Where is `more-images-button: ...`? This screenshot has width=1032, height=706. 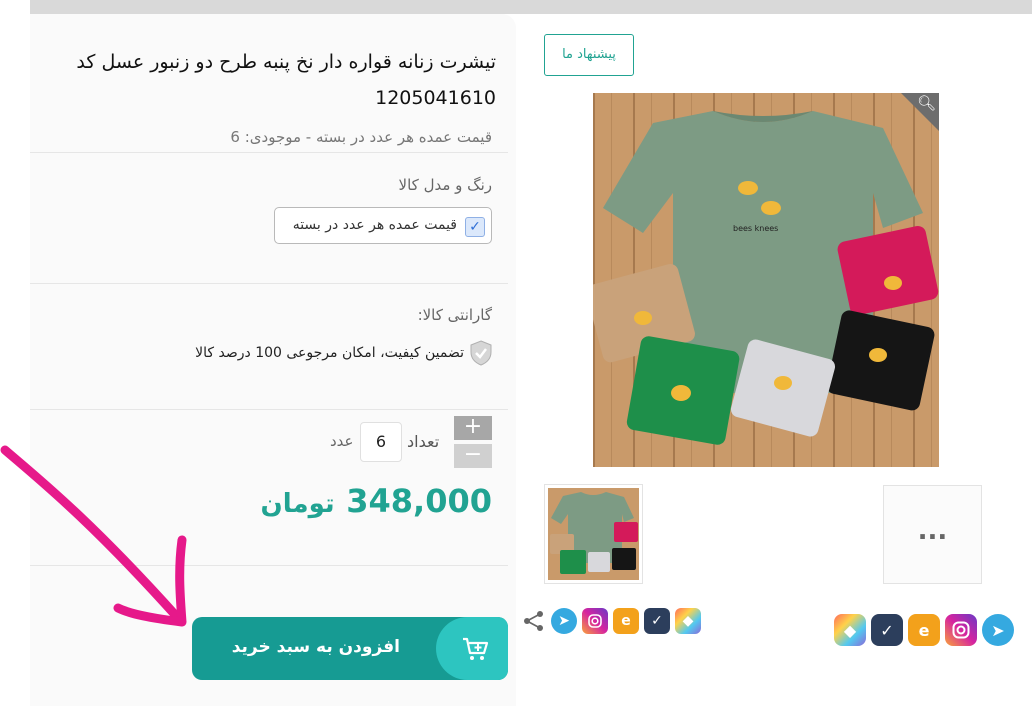 more-images-button: ... is located at coordinates (932, 534).